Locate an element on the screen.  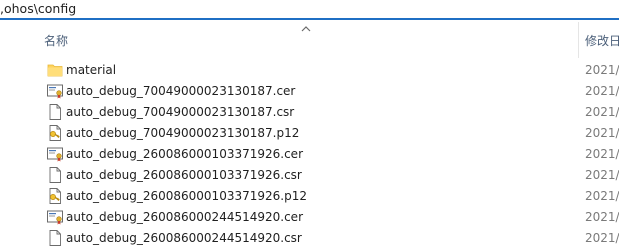
column-header-name: 名称 is located at coordinates (56, 40).